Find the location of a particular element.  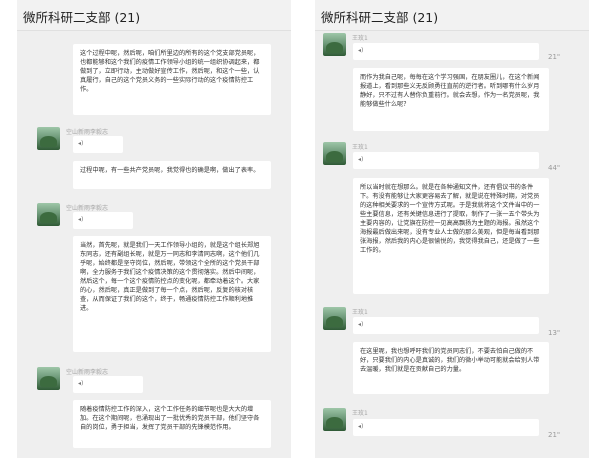

voice-duration: 13" is located at coordinates (554, 333).